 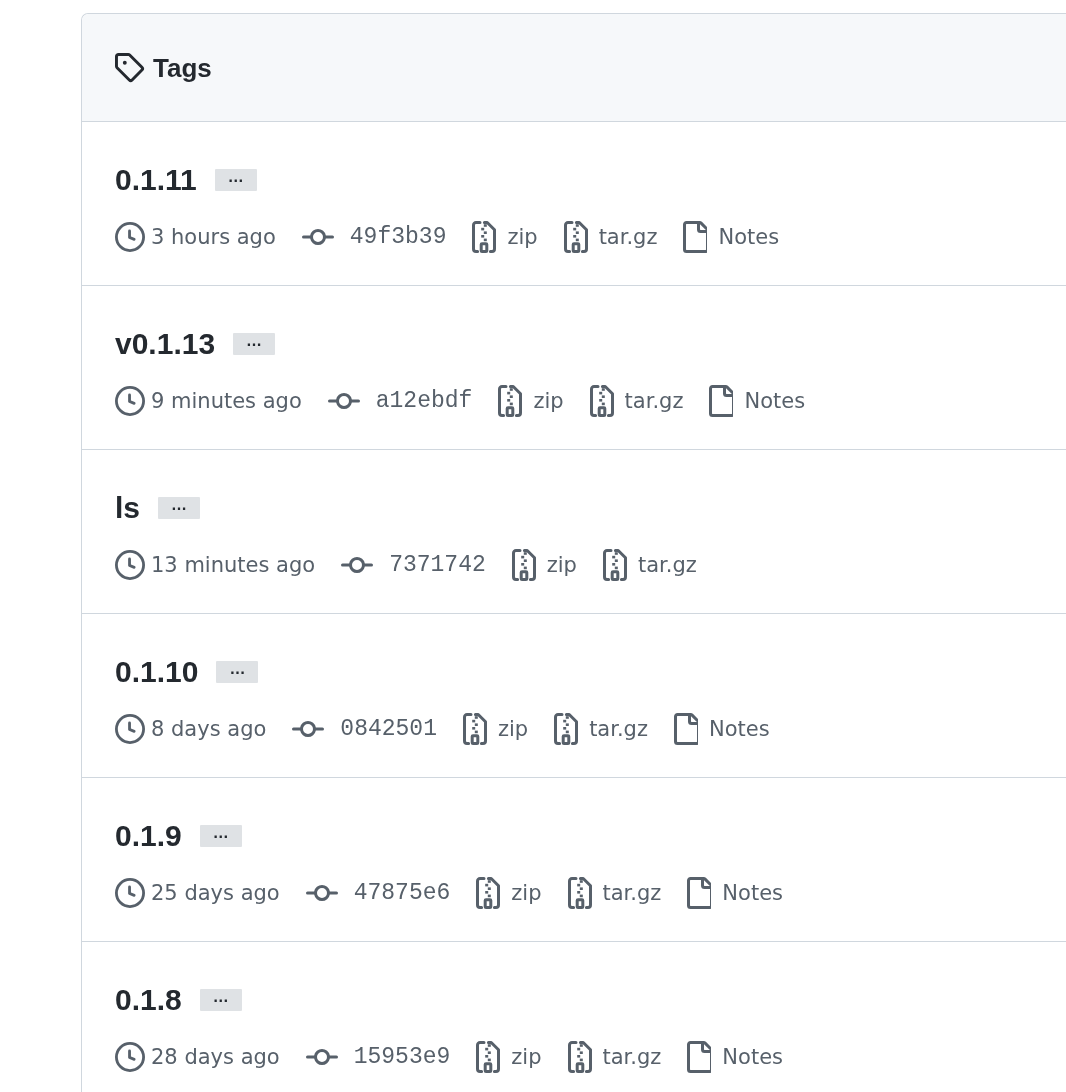 What do you see at coordinates (402, 893) in the screenshot?
I see `commit-link: 47875e6` at bounding box center [402, 893].